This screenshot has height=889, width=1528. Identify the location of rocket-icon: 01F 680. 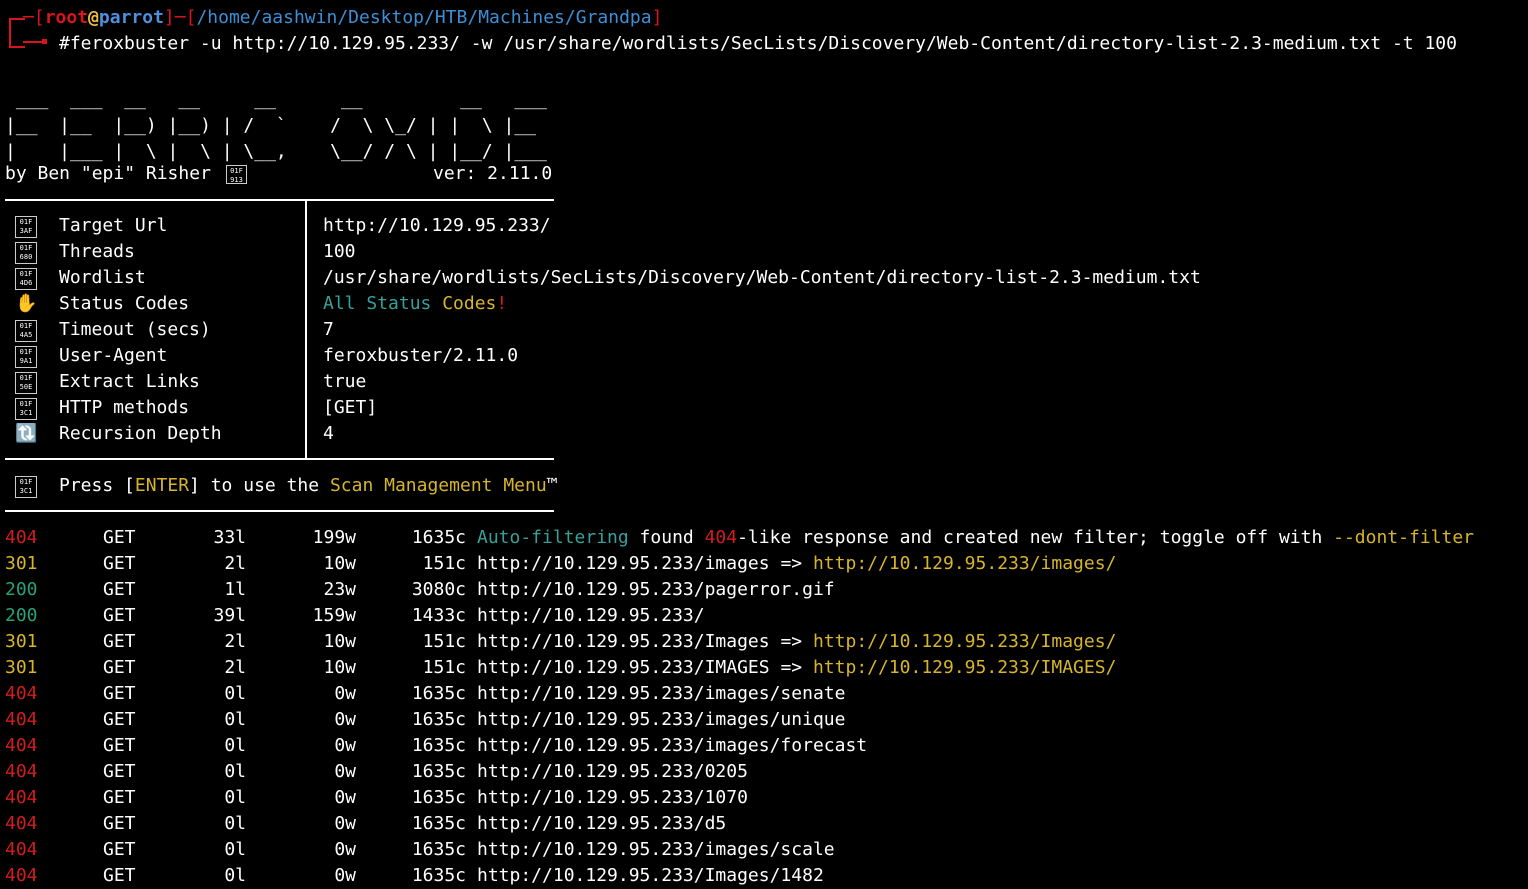
(26, 253).